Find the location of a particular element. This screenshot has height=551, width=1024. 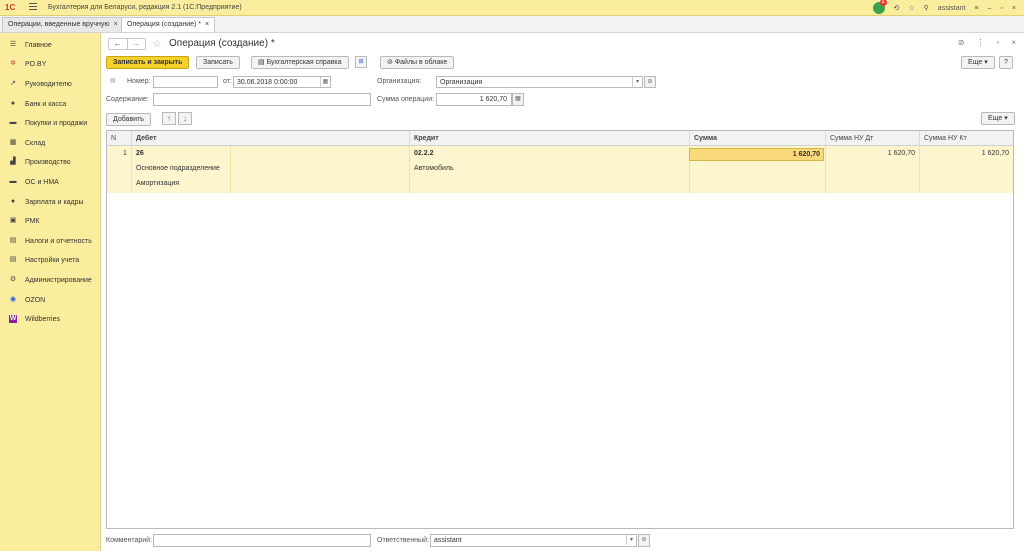

add-row-button: Добавить is located at coordinates (128, 119).